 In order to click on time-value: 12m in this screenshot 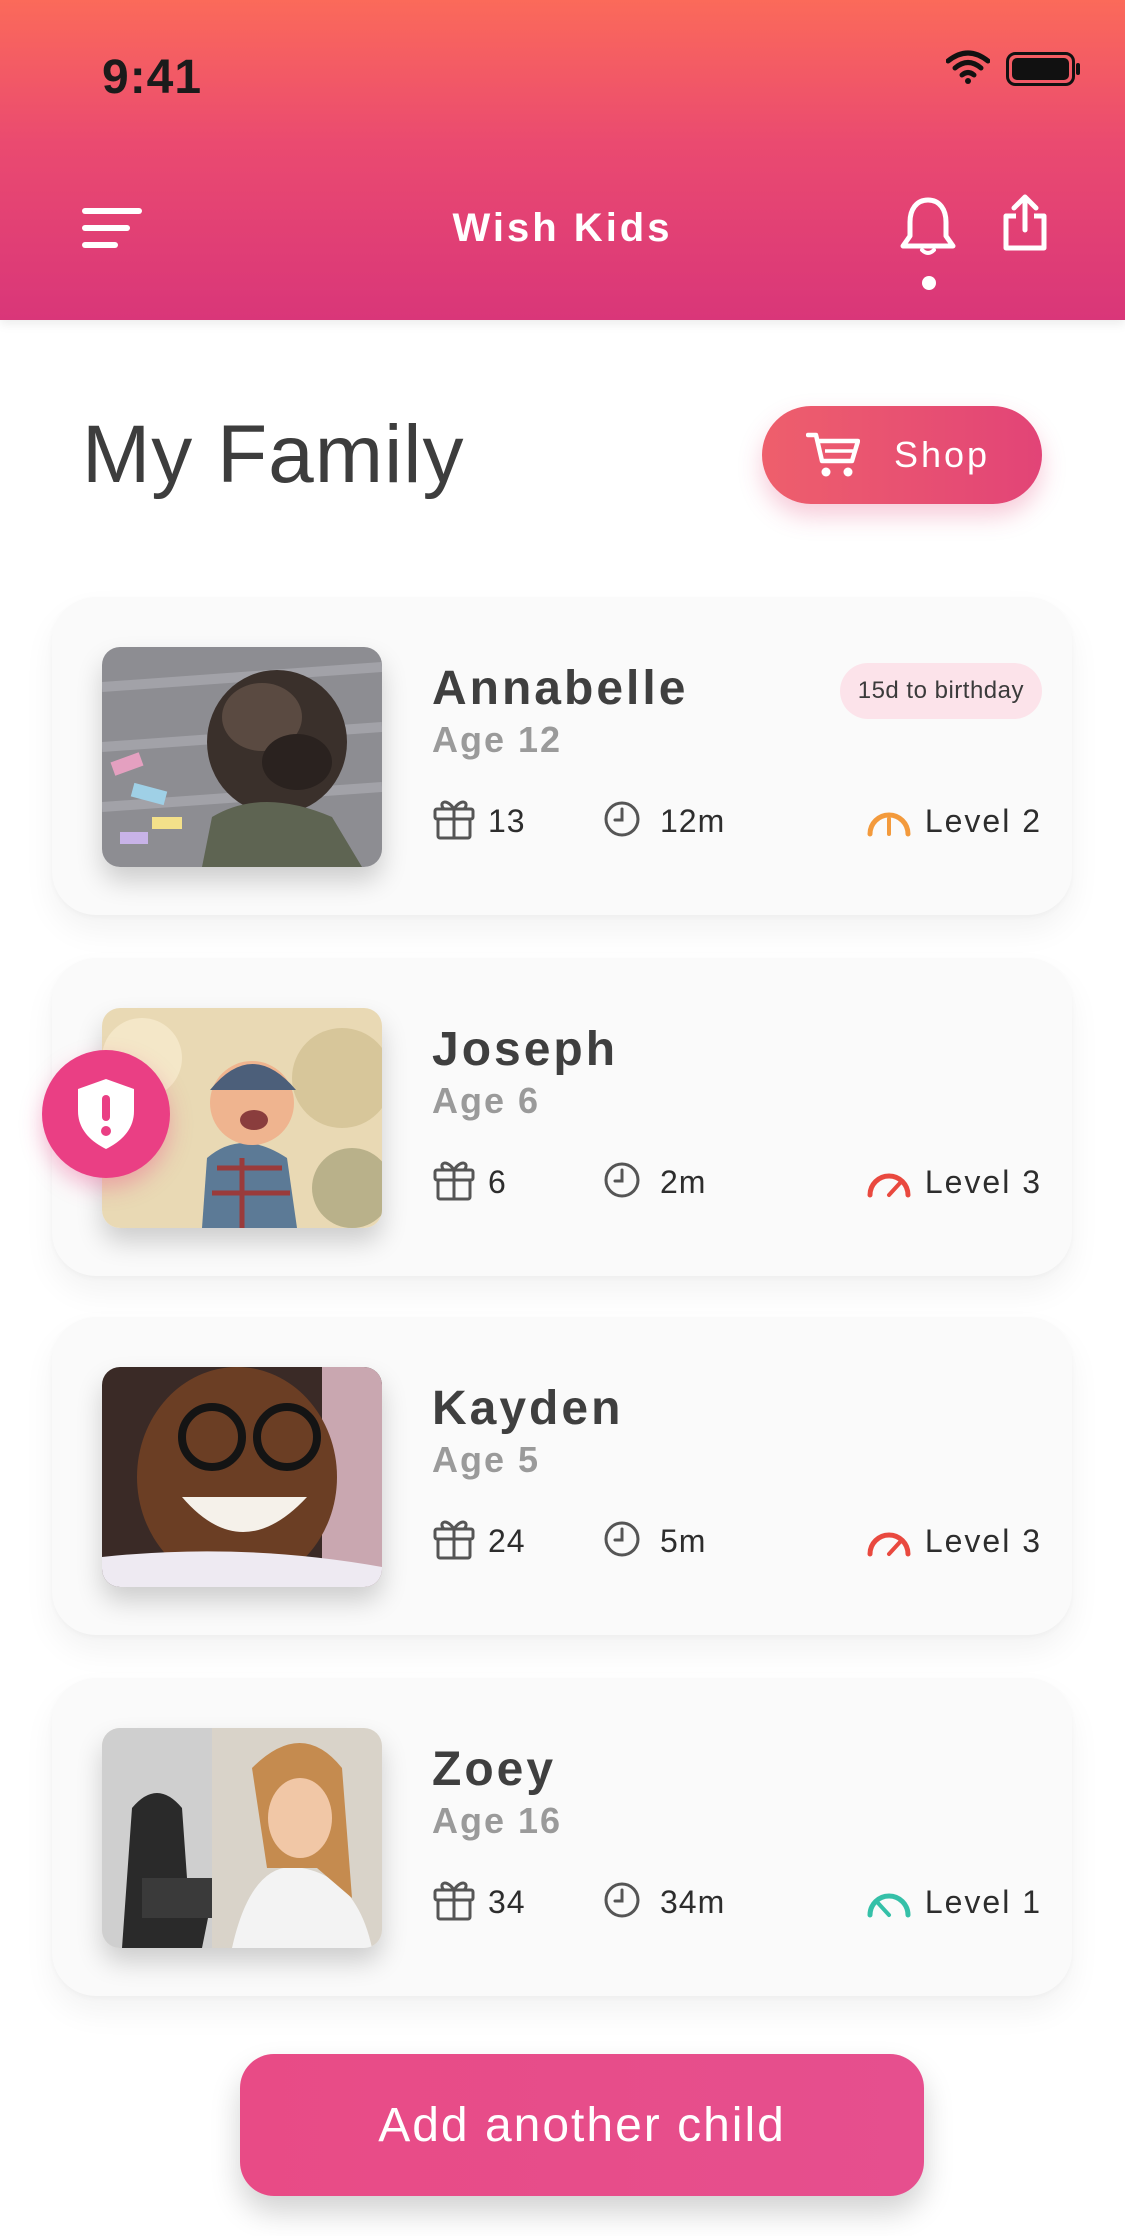, I will do `click(693, 821)`.